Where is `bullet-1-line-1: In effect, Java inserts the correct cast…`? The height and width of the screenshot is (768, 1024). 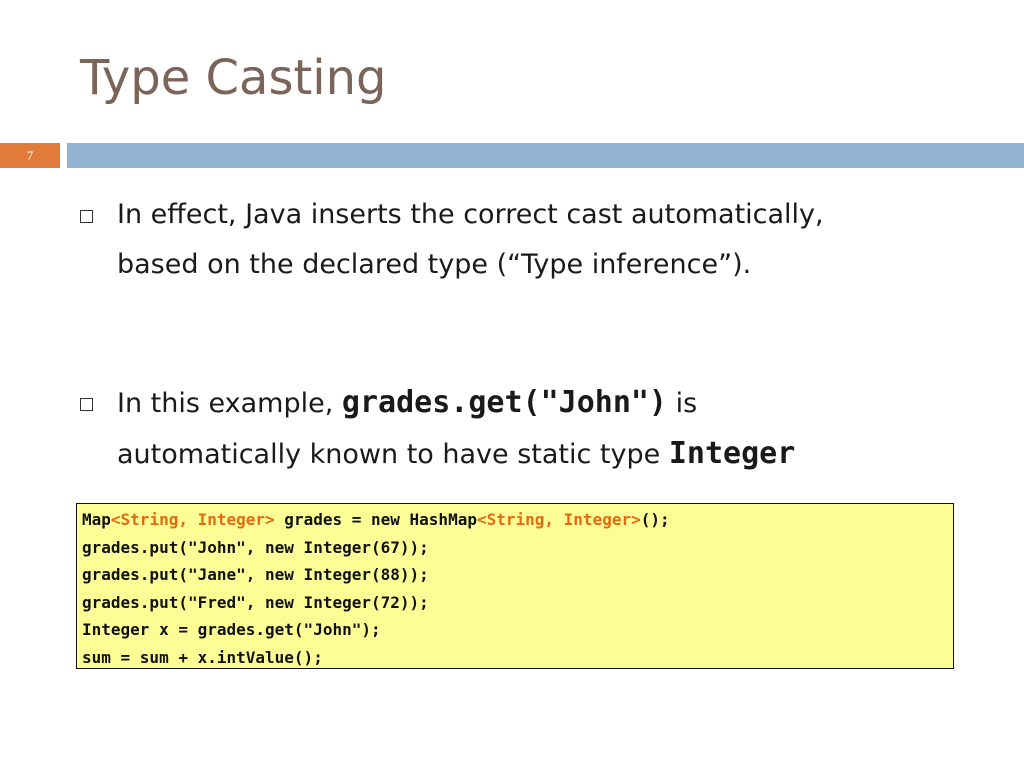 bullet-1-line-1: In effect, Java inserts the correct cast… is located at coordinates (470, 214).